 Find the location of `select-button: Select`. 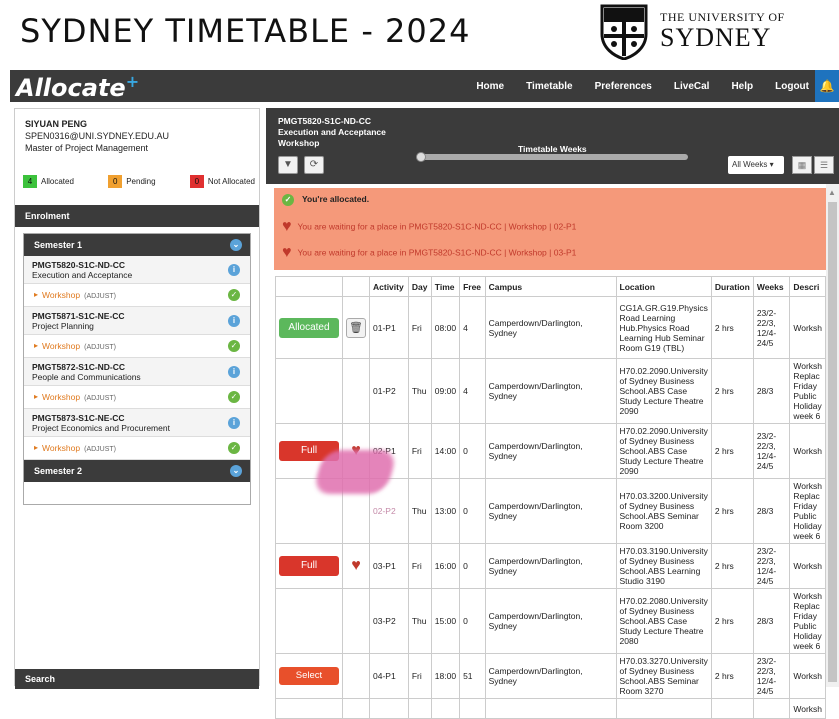

select-button: Select is located at coordinates (309, 676).